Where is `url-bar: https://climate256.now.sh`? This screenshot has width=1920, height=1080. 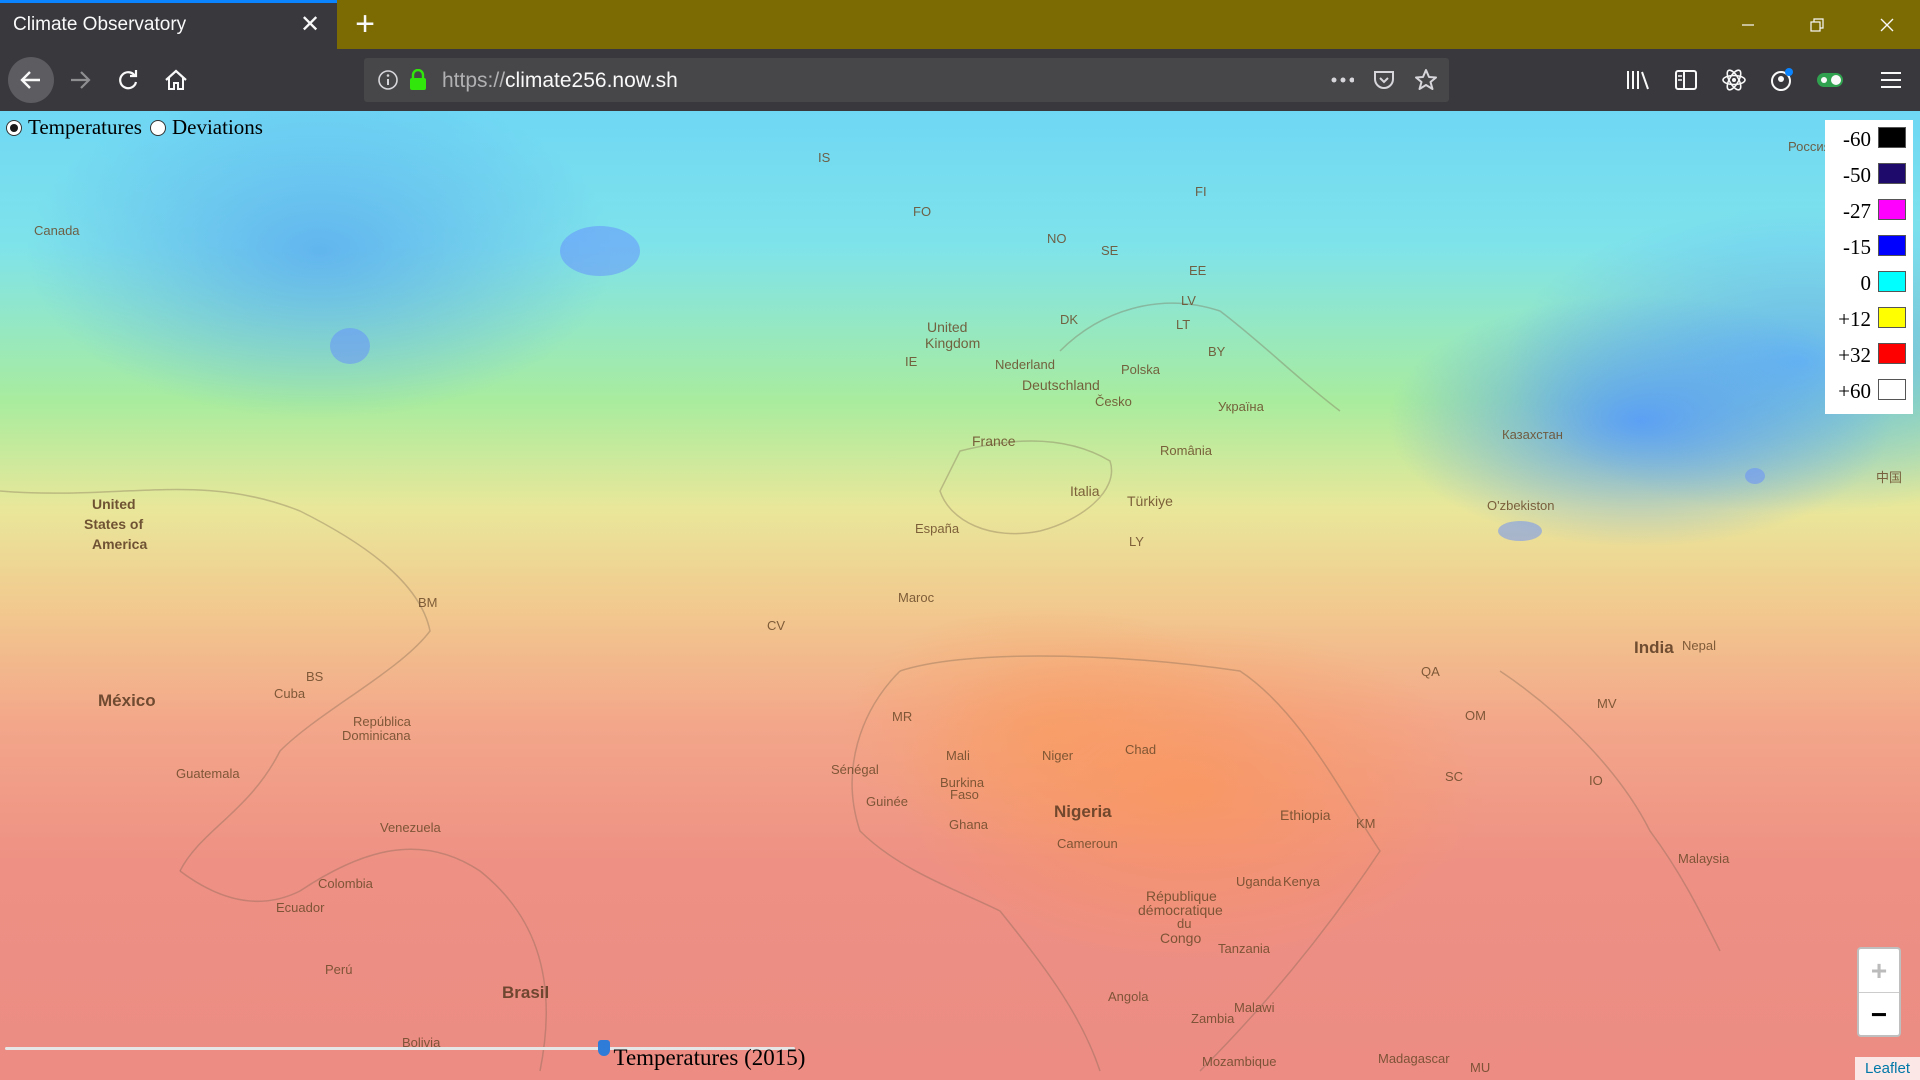
url-bar: https://climate256.now.sh is located at coordinates (906, 80).